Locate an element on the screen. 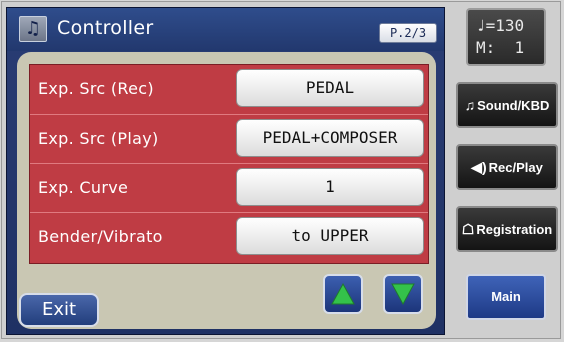 The image size is (564, 342). param-label: Exp. Curve is located at coordinates (83, 187).